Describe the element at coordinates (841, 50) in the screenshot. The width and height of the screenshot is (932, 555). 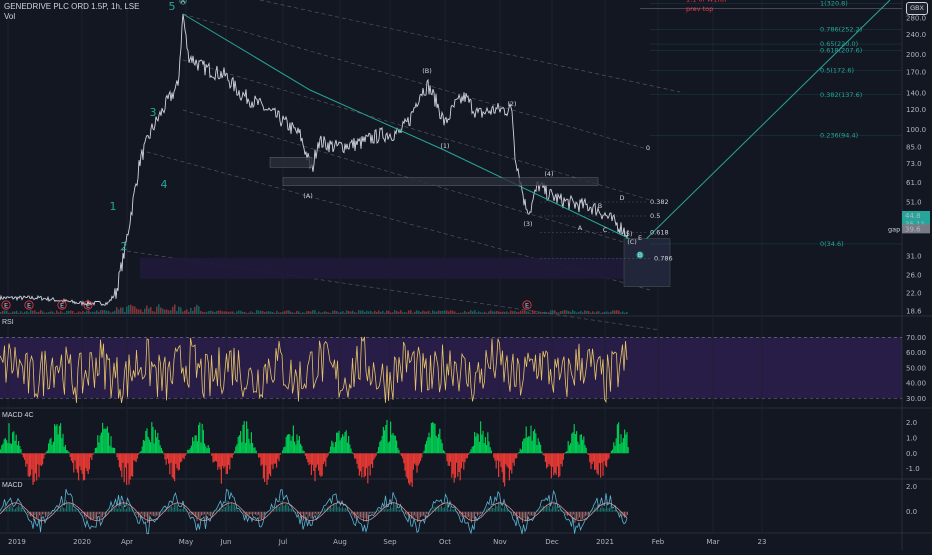
I see `fib-level-label: 0.618(207.6)` at that location.